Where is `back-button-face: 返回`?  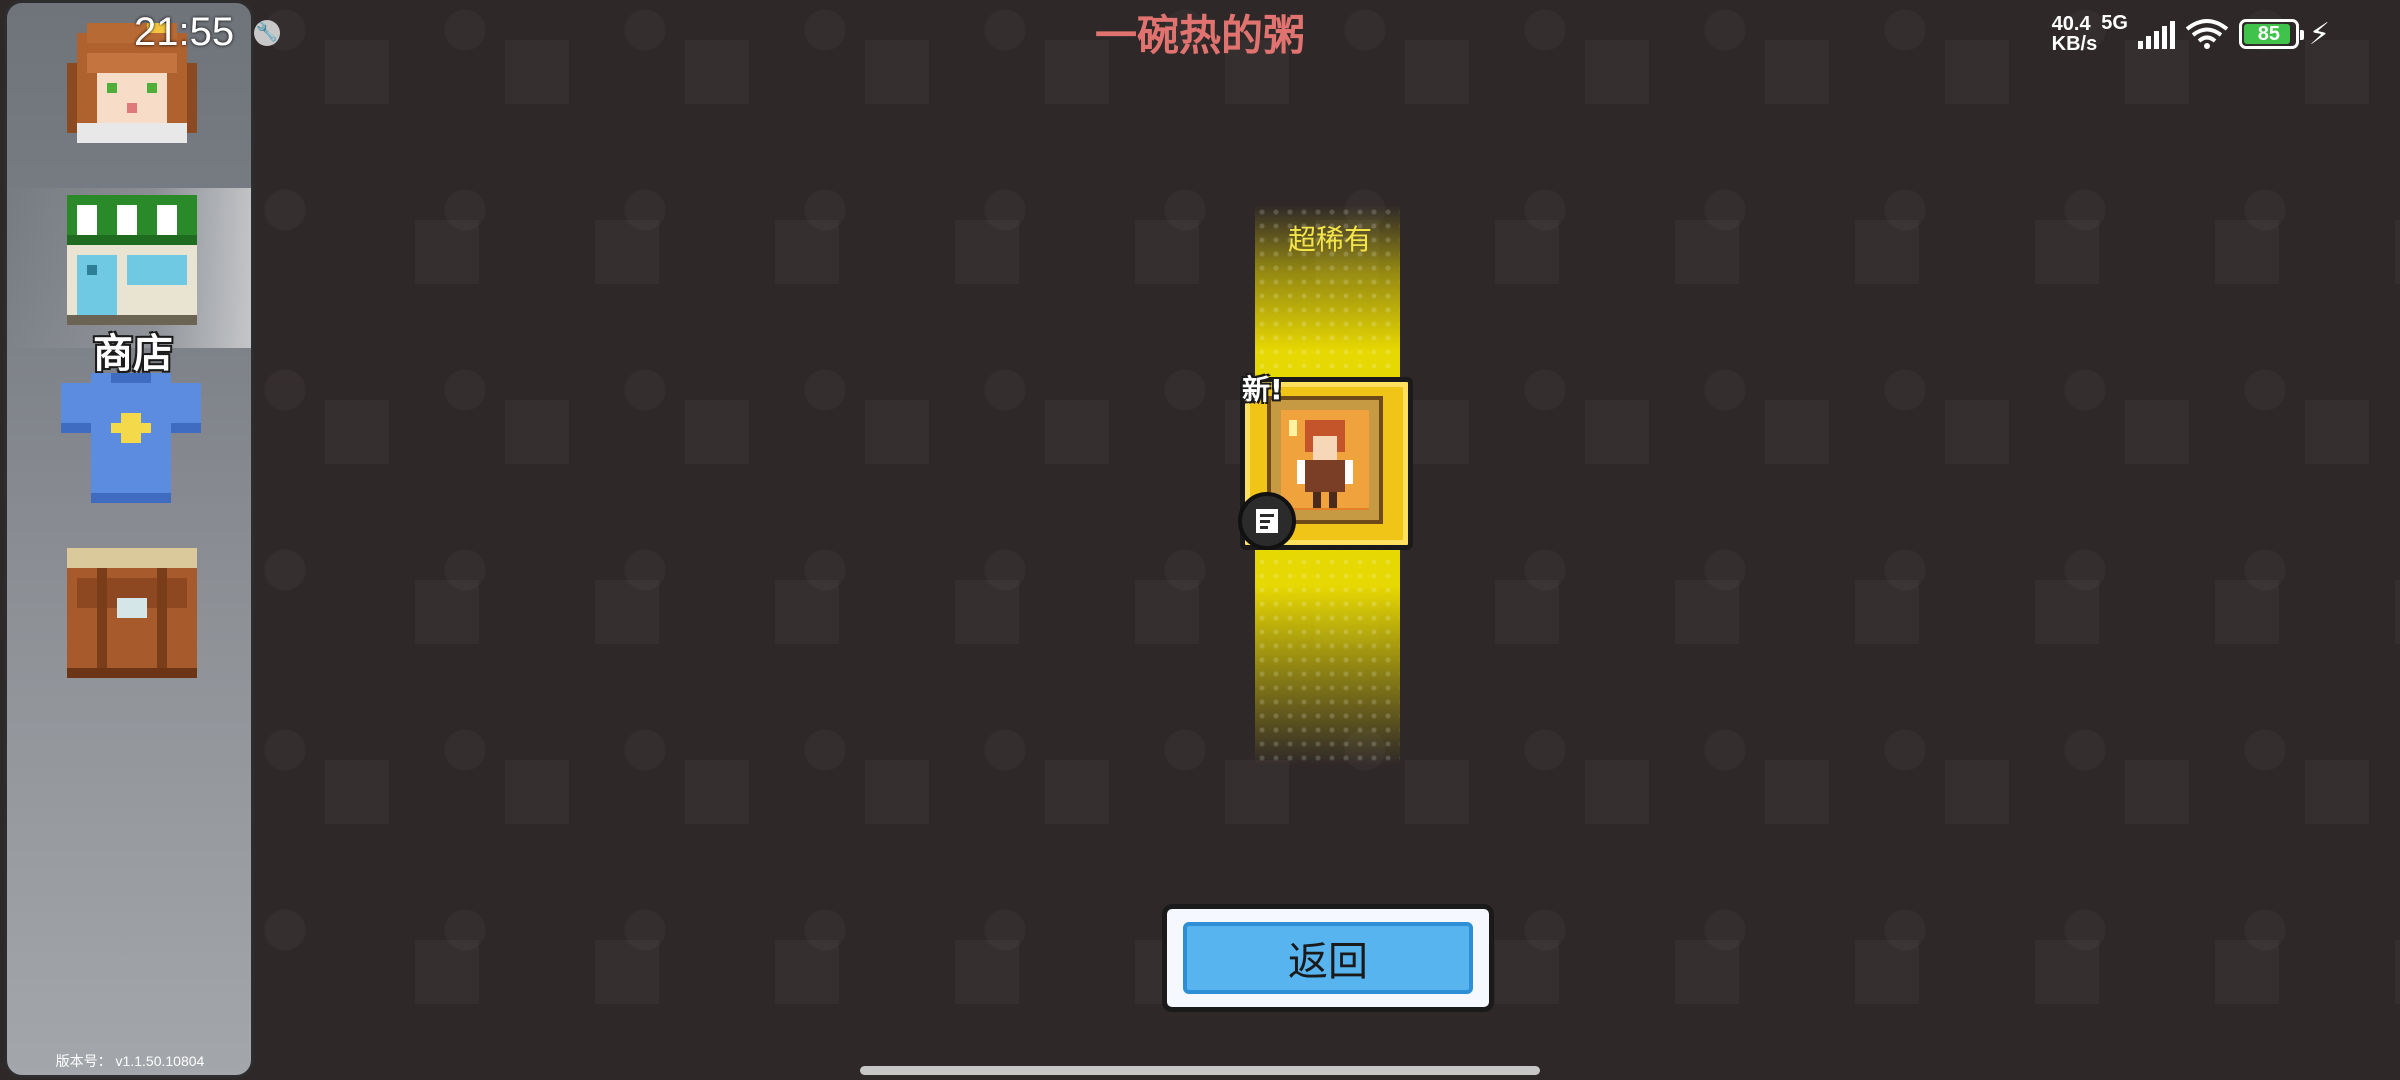
back-button-face: 返回 is located at coordinates (1328, 958).